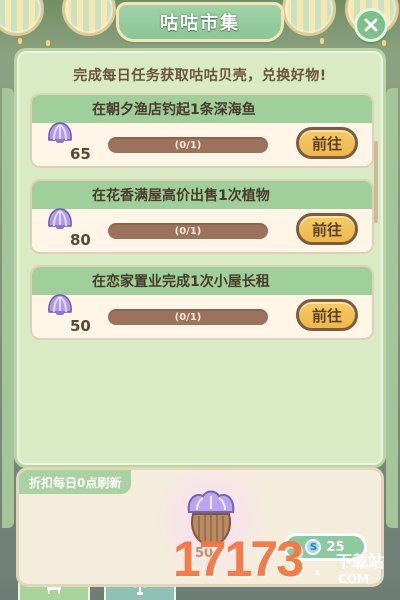 The image size is (400, 600). Describe the element at coordinates (8, 308) in the screenshot. I see `left-rail` at that location.